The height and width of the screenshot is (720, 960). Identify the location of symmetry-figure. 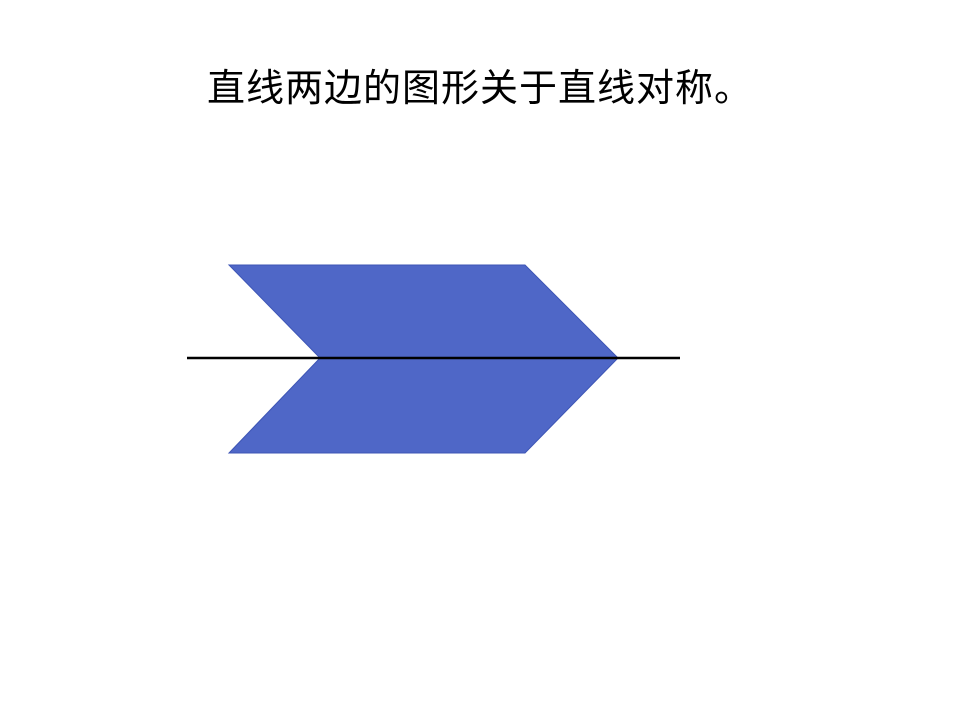
(433, 359).